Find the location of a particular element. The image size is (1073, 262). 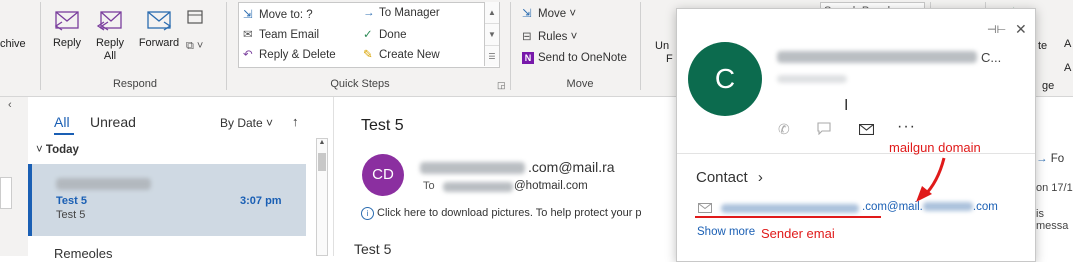

to-manager-icon: → is located at coordinates (369, 13).